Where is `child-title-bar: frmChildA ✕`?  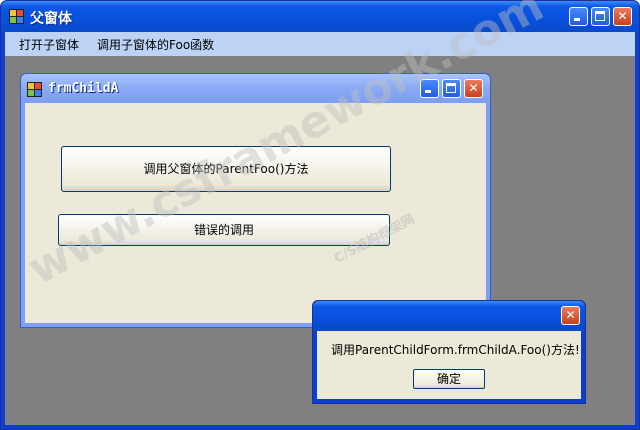
child-title-bar: frmChildA ✕ is located at coordinates (255, 88).